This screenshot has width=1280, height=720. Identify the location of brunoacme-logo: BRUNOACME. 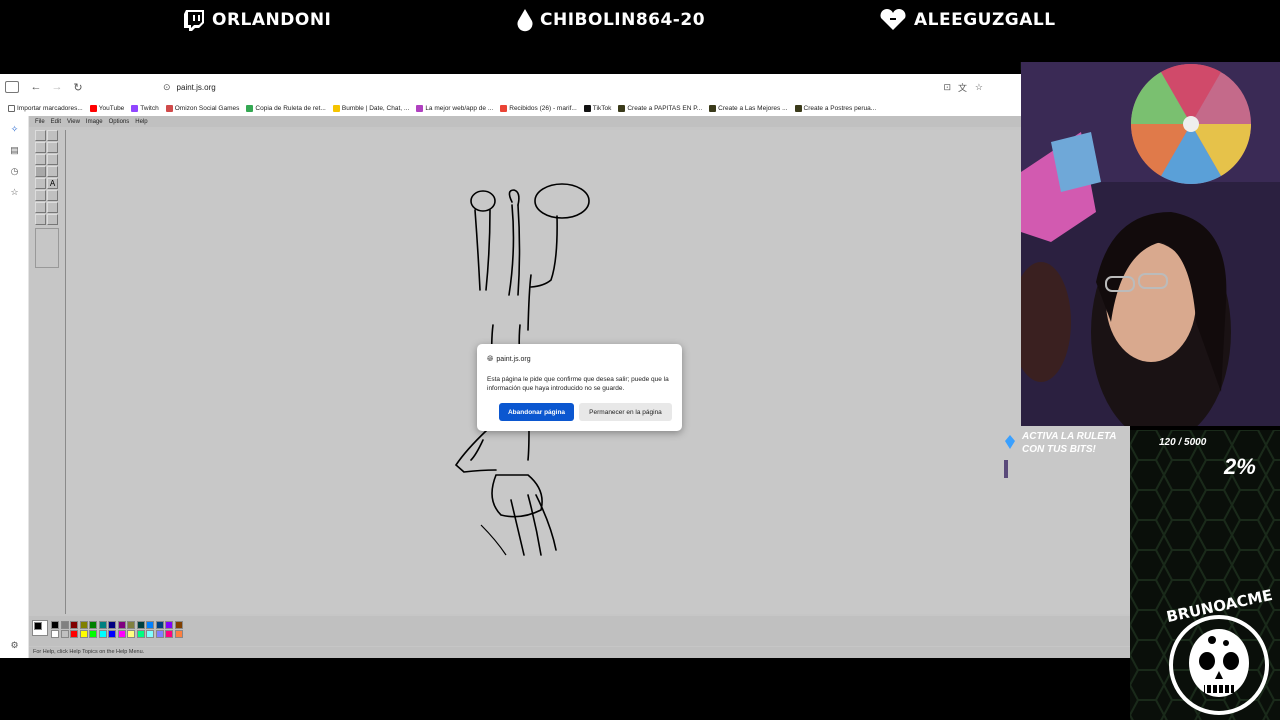
(1219, 650).